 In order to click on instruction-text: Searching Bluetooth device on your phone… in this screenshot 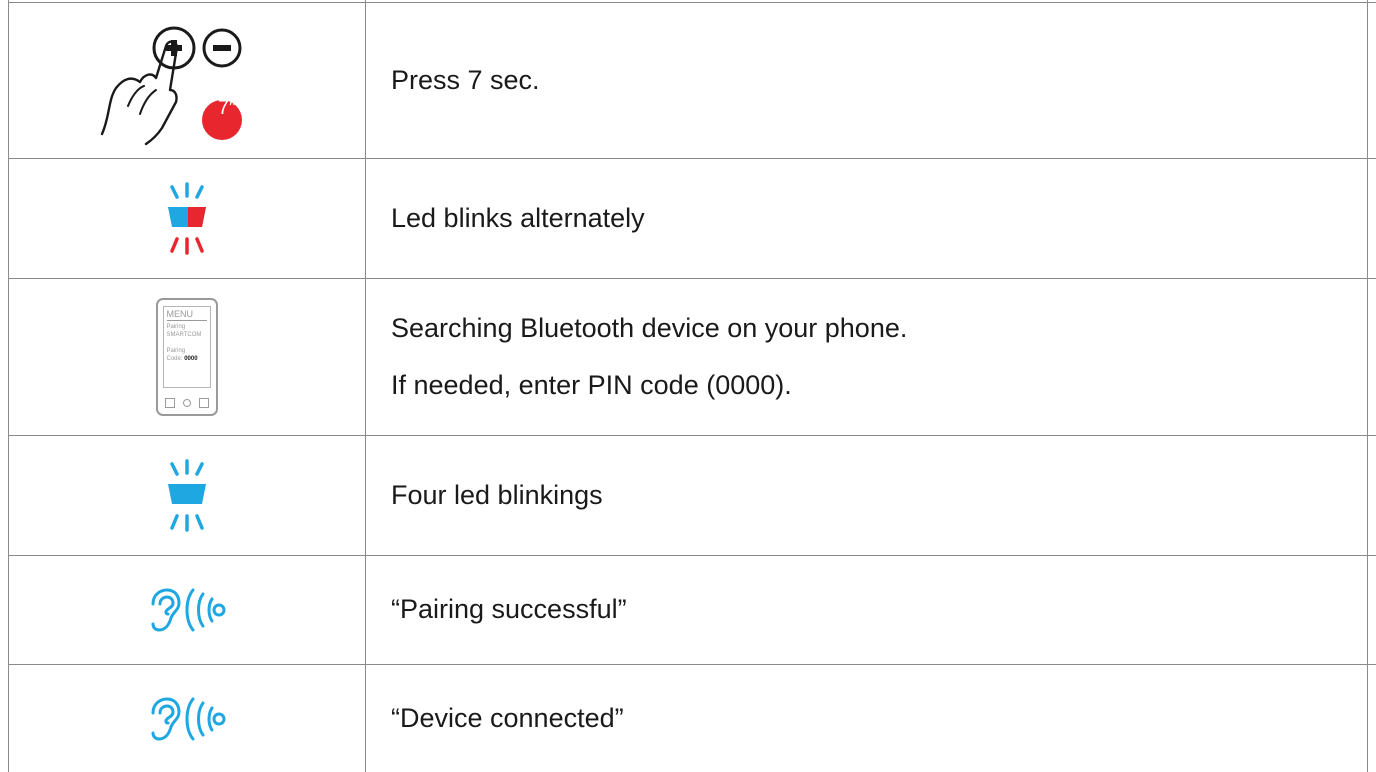, I will do `click(649, 327)`.